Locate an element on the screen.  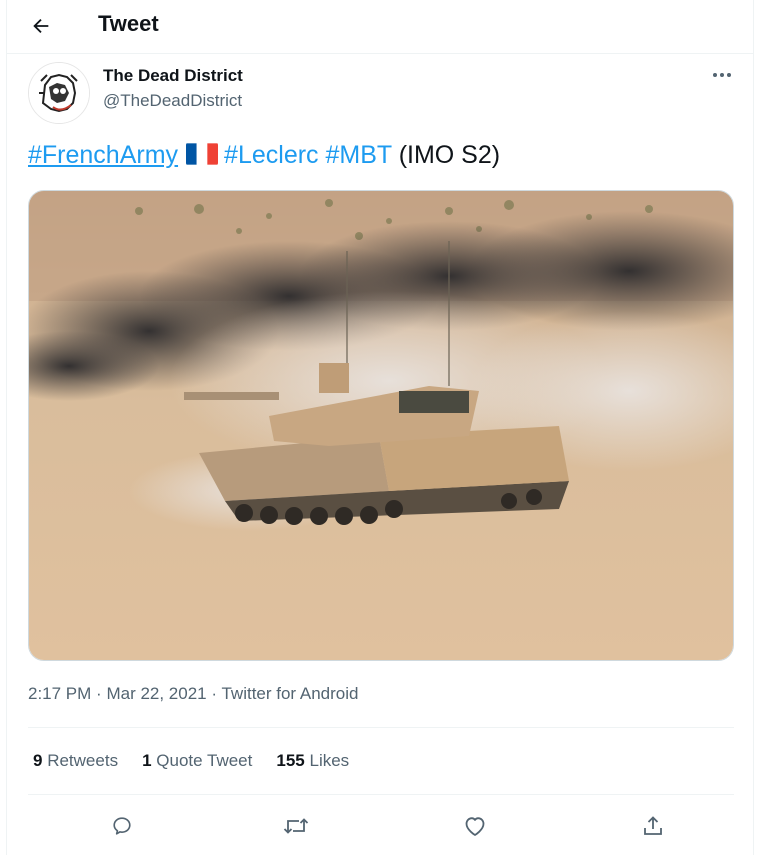
retweet-button is located at coordinates (296, 826).